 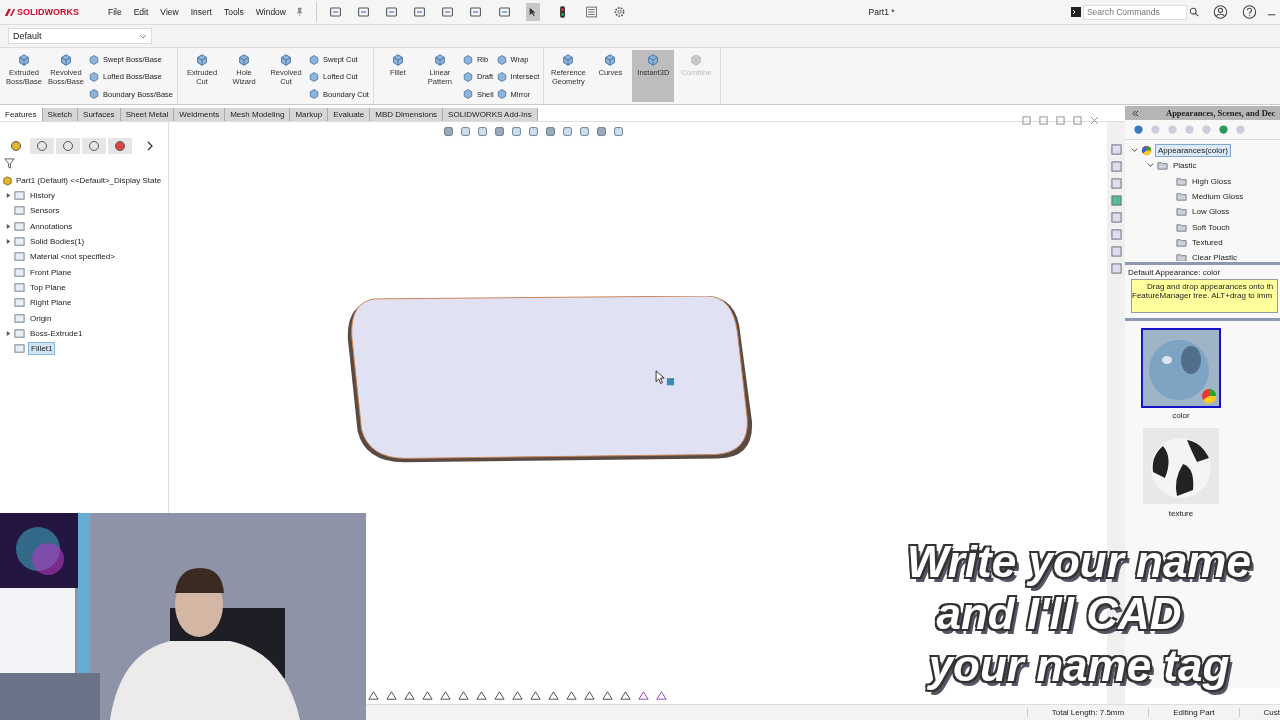 What do you see at coordinates (490, 114) in the screenshot?
I see `ribbon-tab: SOLIDWORKS Add-Ins` at bounding box center [490, 114].